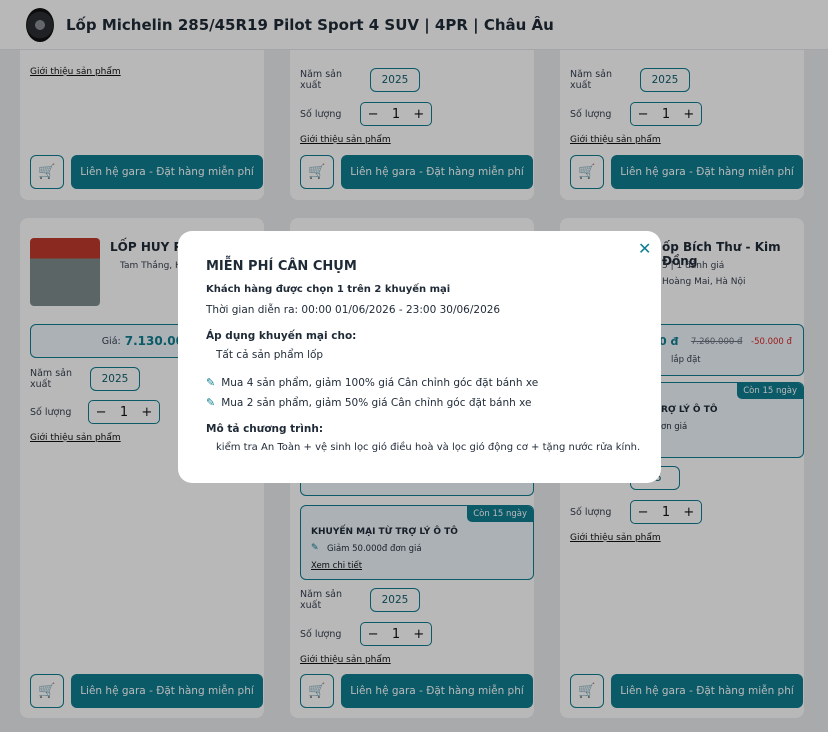  Describe the element at coordinates (281, 266) in the screenshot. I see `modal-title: MIỄN PHÍ CÂN CHỤM` at that location.